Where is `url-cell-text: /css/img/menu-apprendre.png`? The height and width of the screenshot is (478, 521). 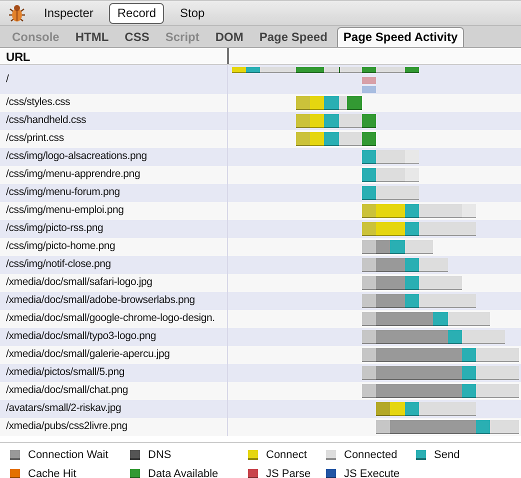
url-cell-text: /css/img/menu-apprendre.png is located at coordinates (73, 174).